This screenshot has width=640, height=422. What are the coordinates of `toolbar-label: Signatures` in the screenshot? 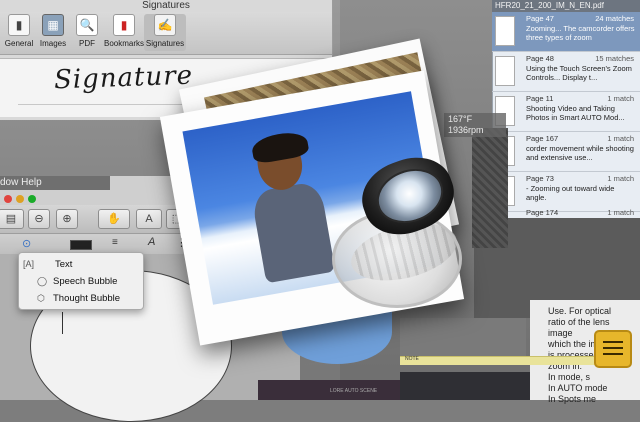 It's located at (165, 43).